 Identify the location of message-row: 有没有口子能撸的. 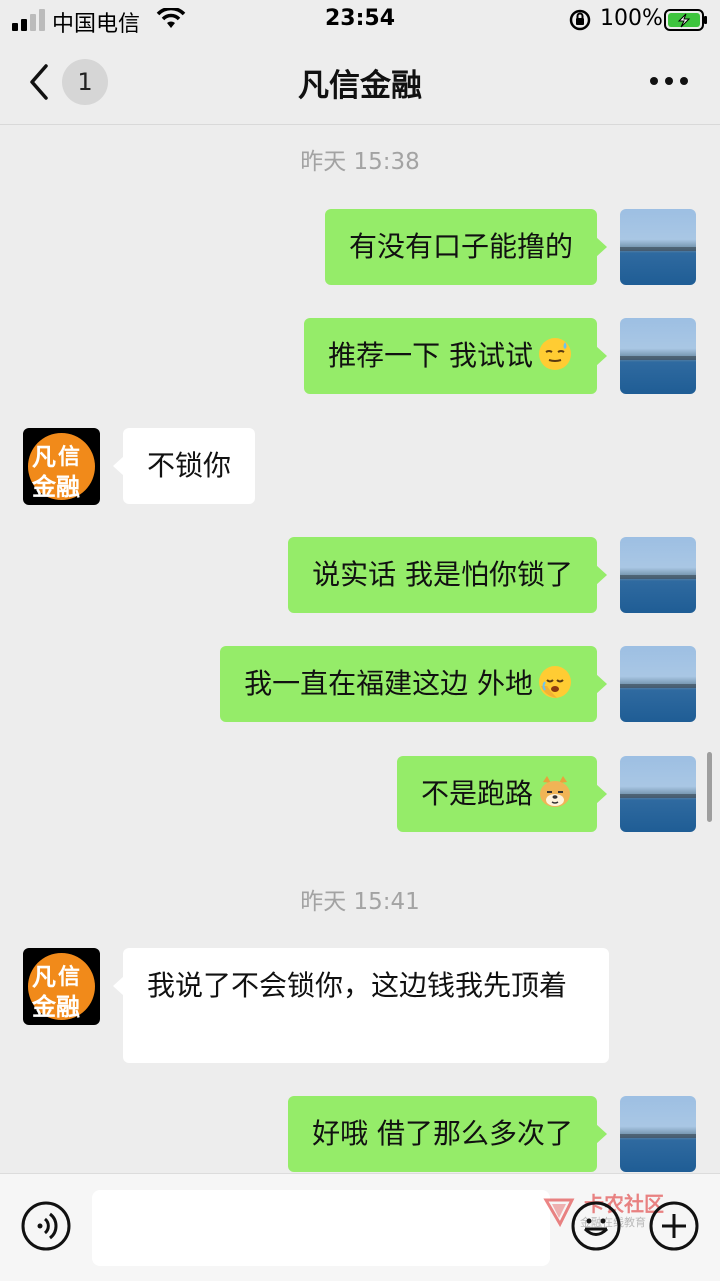
(360, 248).